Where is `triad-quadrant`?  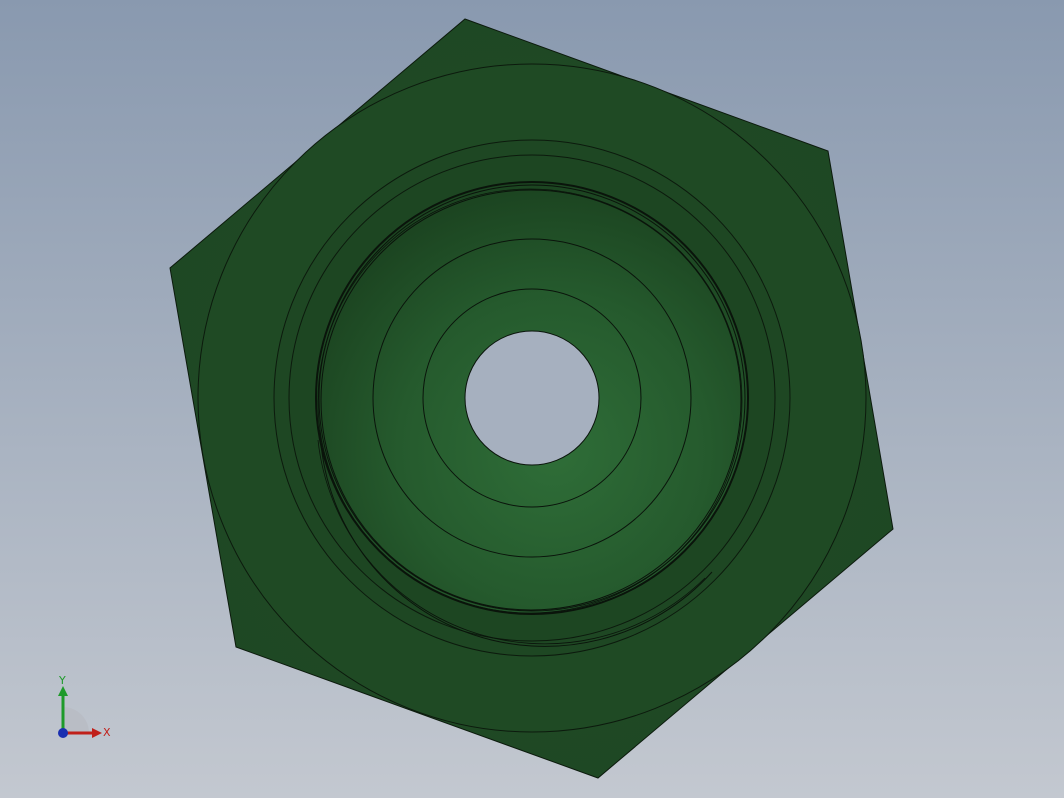
triad-quadrant is located at coordinates (76, 720).